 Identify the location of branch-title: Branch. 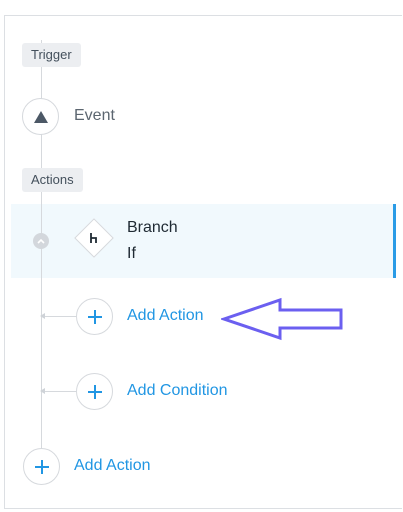
(152, 227).